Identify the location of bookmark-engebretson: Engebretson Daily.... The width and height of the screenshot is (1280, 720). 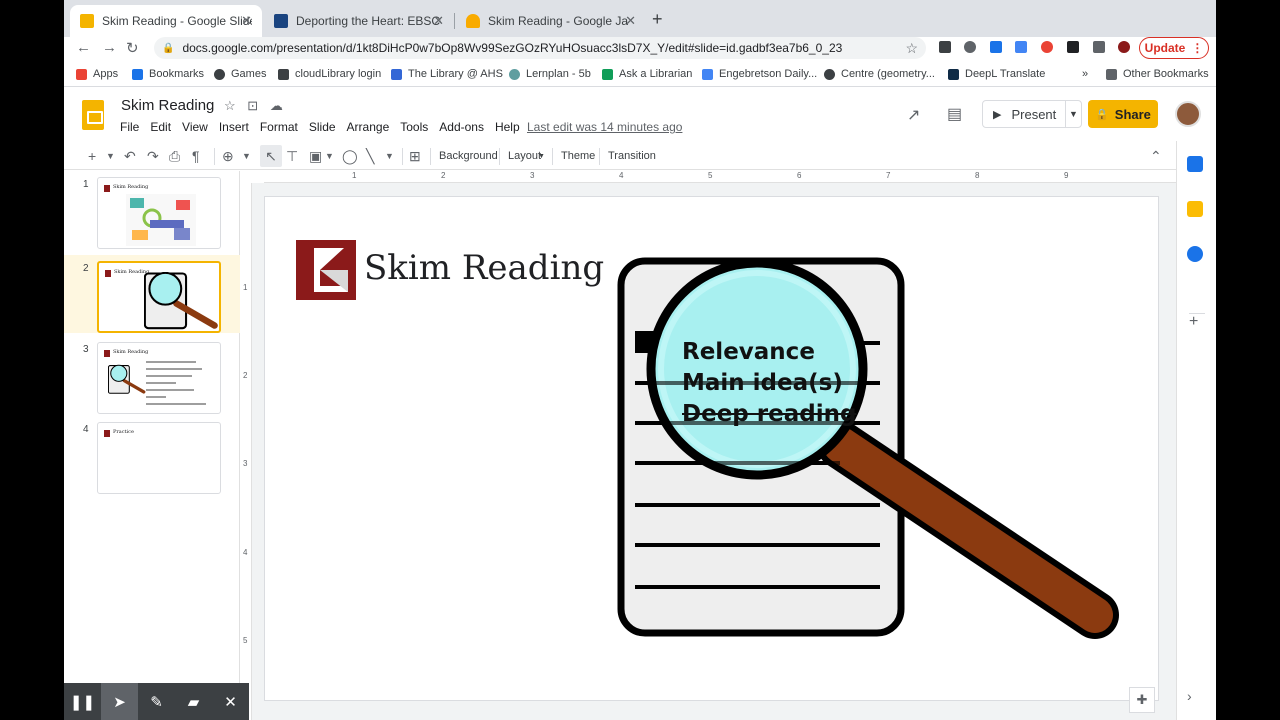
(759, 74).